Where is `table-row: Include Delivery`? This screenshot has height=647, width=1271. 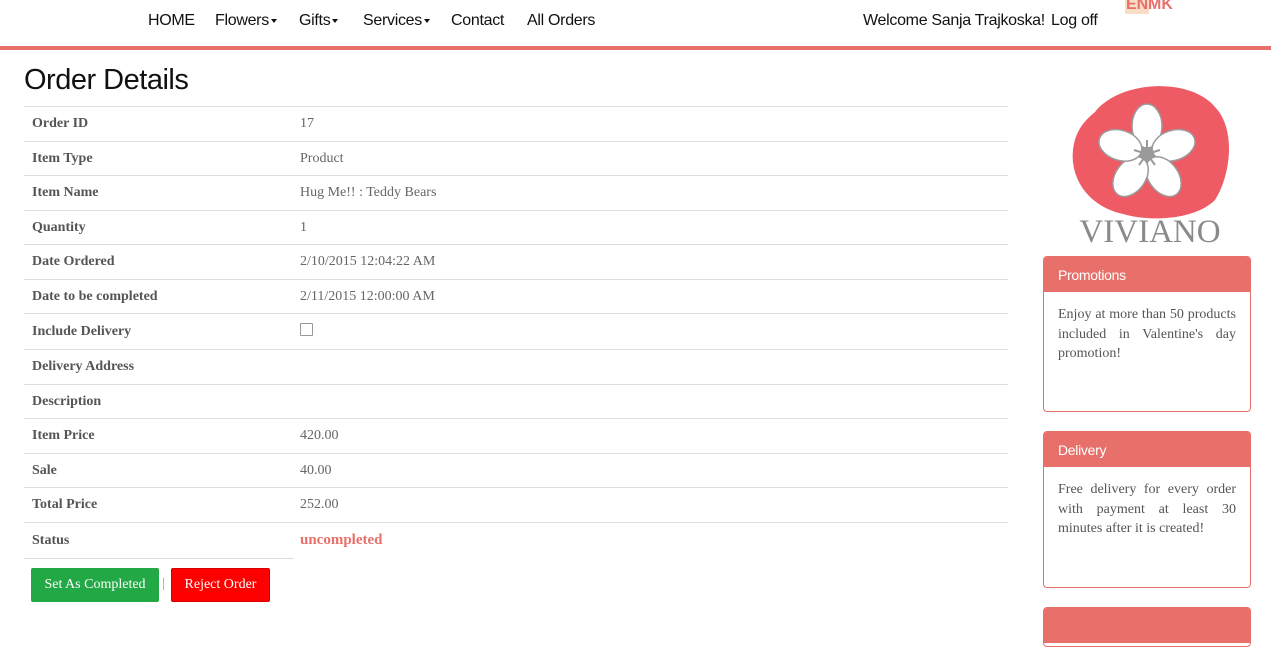
table-row: Include Delivery is located at coordinates (516, 331).